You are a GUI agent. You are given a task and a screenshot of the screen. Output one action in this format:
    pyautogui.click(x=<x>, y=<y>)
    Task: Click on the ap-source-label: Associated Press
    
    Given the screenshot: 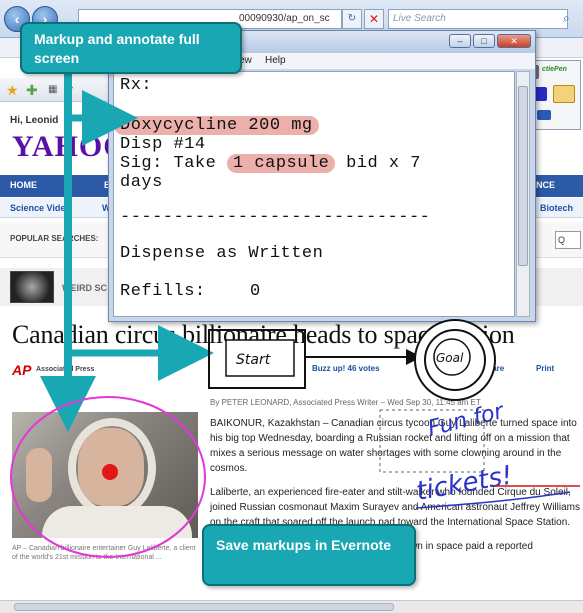 What is the action you would take?
    pyautogui.click(x=65, y=369)
    